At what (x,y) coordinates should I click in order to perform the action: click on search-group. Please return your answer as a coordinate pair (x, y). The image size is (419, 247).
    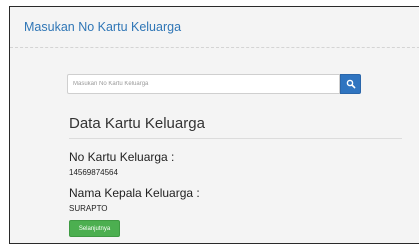
    Looking at the image, I should click on (214, 84).